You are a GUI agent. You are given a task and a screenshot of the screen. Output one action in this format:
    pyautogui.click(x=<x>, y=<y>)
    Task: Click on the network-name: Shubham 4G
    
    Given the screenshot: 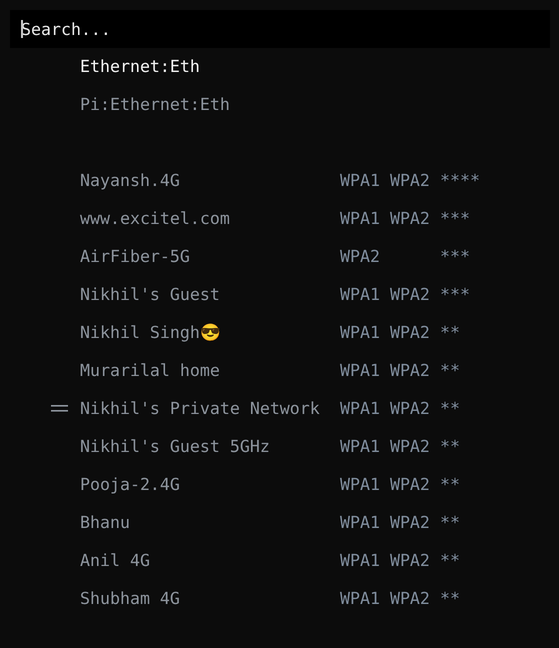 What is the action you would take?
    pyautogui.click(x=210, y=599)
    